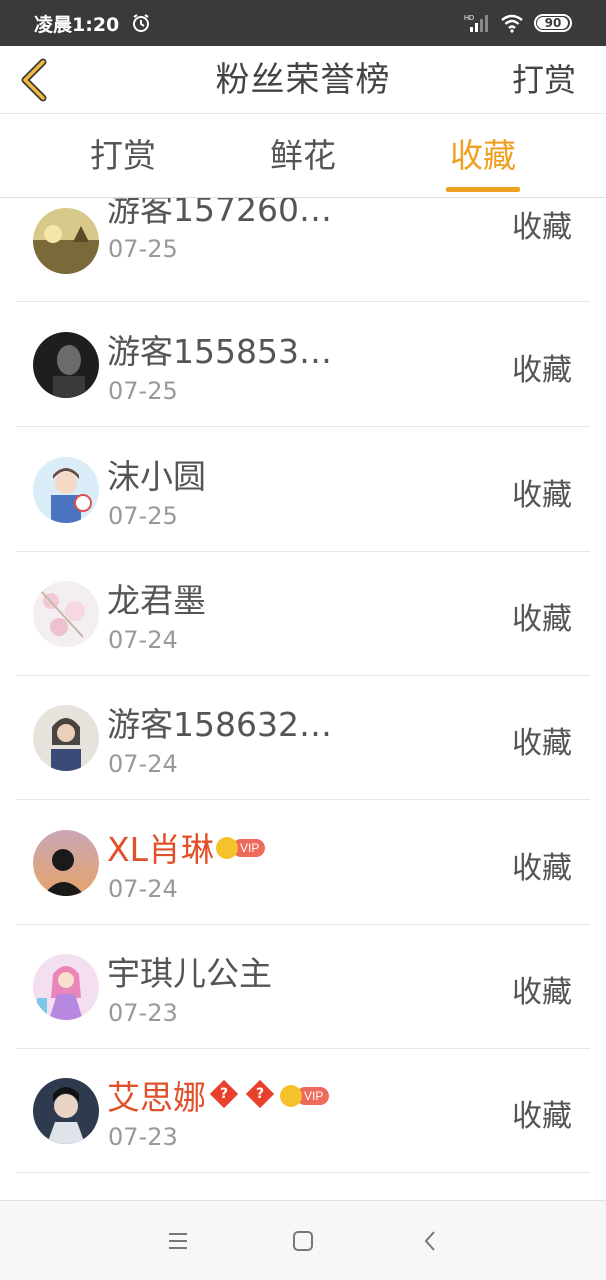  I want to click on tab-label: 鲜花, so click(303, 155).